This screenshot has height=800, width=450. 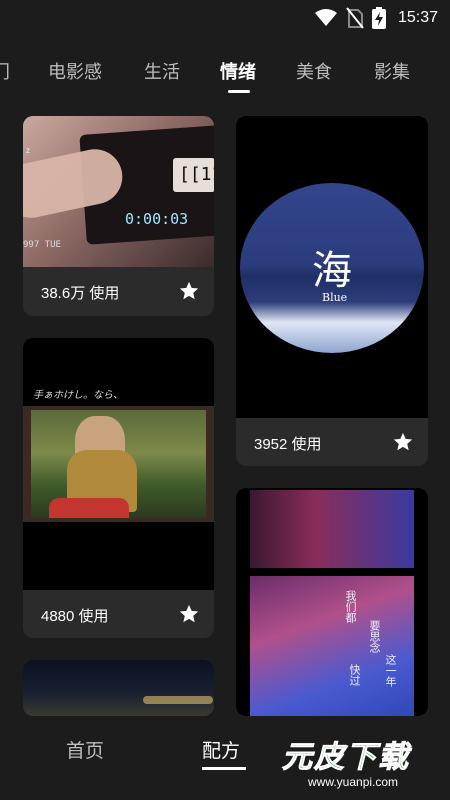 I want to click on card-footer: 4880 使用, so click(x=118, y=614).